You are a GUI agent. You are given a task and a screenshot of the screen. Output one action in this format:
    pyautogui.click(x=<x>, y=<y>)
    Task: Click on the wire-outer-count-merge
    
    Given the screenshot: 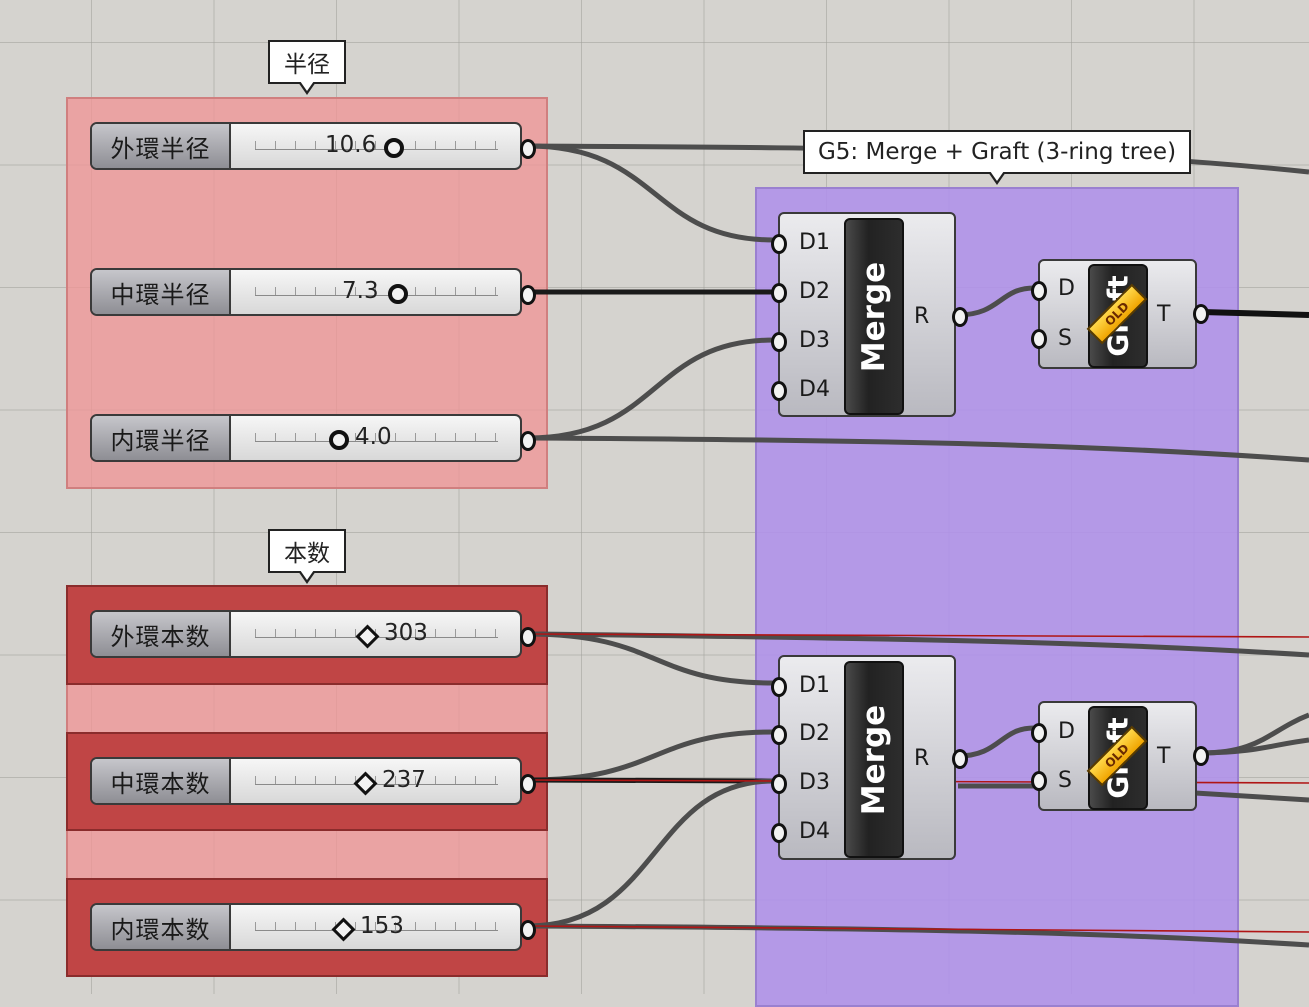 What is the action you would take?
    pyautogui.click(x=651, y=658)
    